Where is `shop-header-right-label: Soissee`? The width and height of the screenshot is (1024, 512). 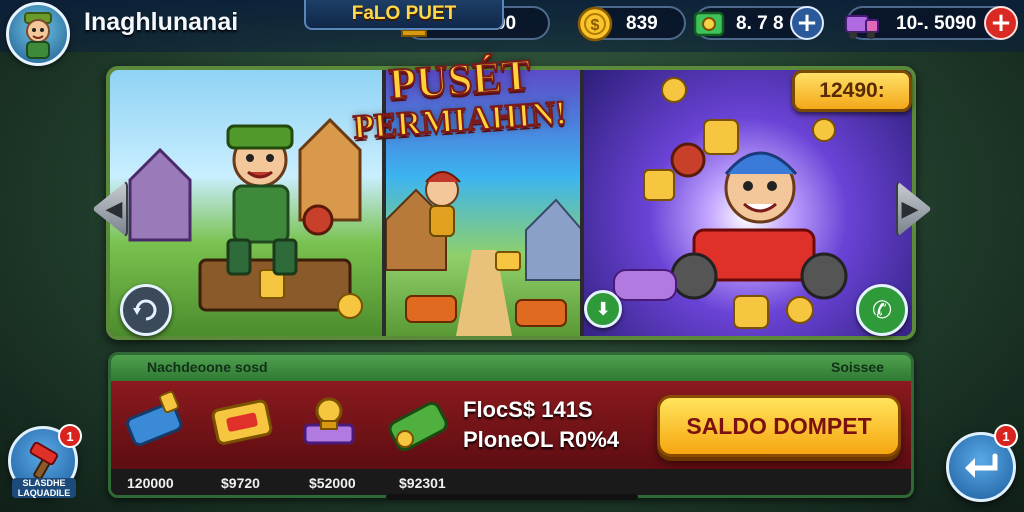
shop-header-right-label: Soissee is located at coordinates (857, 367).